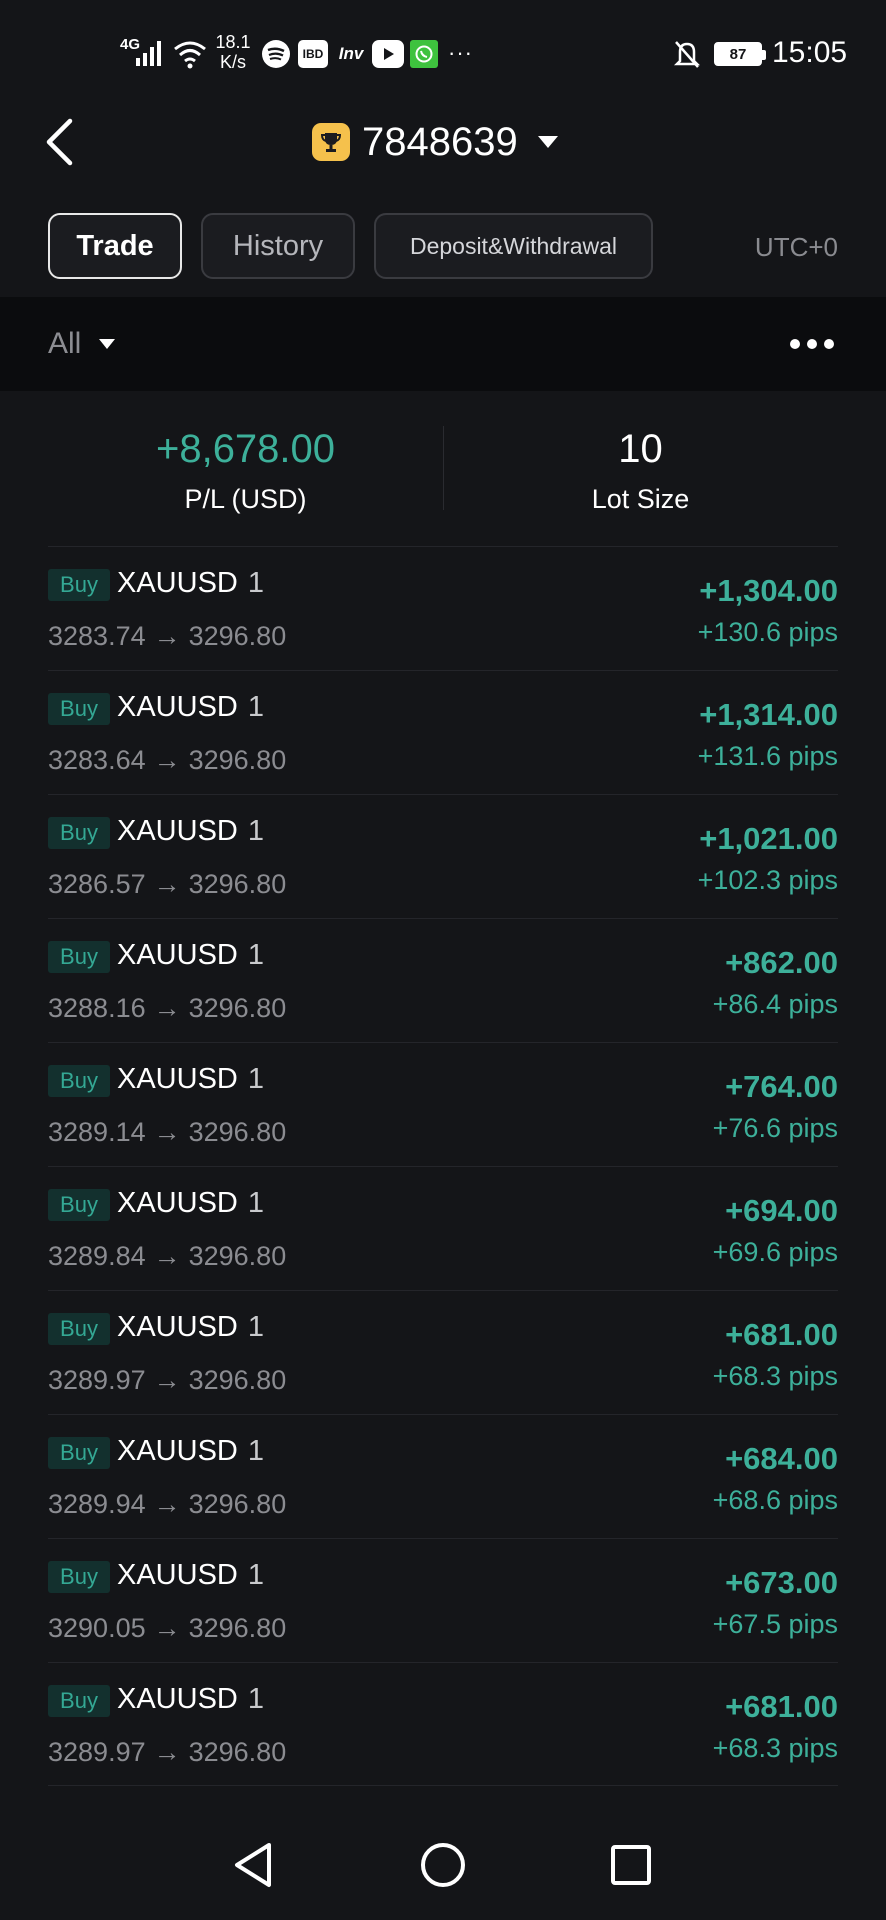 Image resolution: width=886 pixels, height=1920 pixels. Describe the element at coordinates (97, 760) in the screenshot. I see `open-price: 3283.64` at that location.